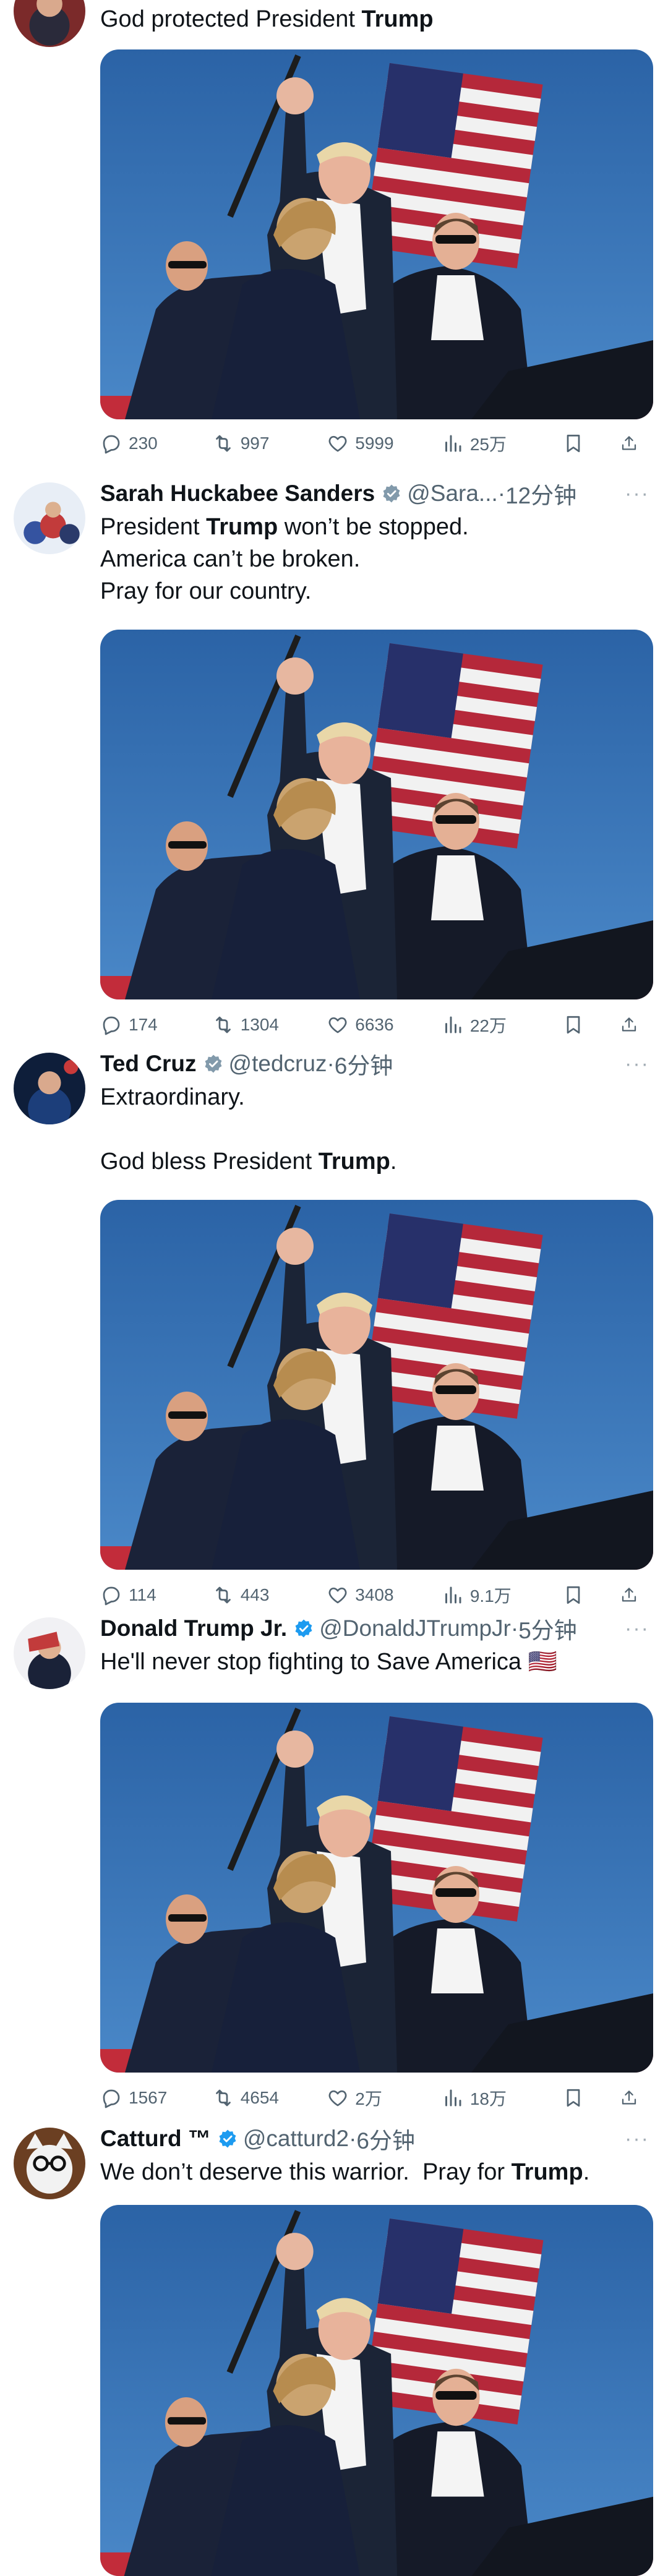  What do you see at coordinates (267, 19) in the screenshot?
I see `tweet-text: God protected President Trump` at bounding box center [267, 19].